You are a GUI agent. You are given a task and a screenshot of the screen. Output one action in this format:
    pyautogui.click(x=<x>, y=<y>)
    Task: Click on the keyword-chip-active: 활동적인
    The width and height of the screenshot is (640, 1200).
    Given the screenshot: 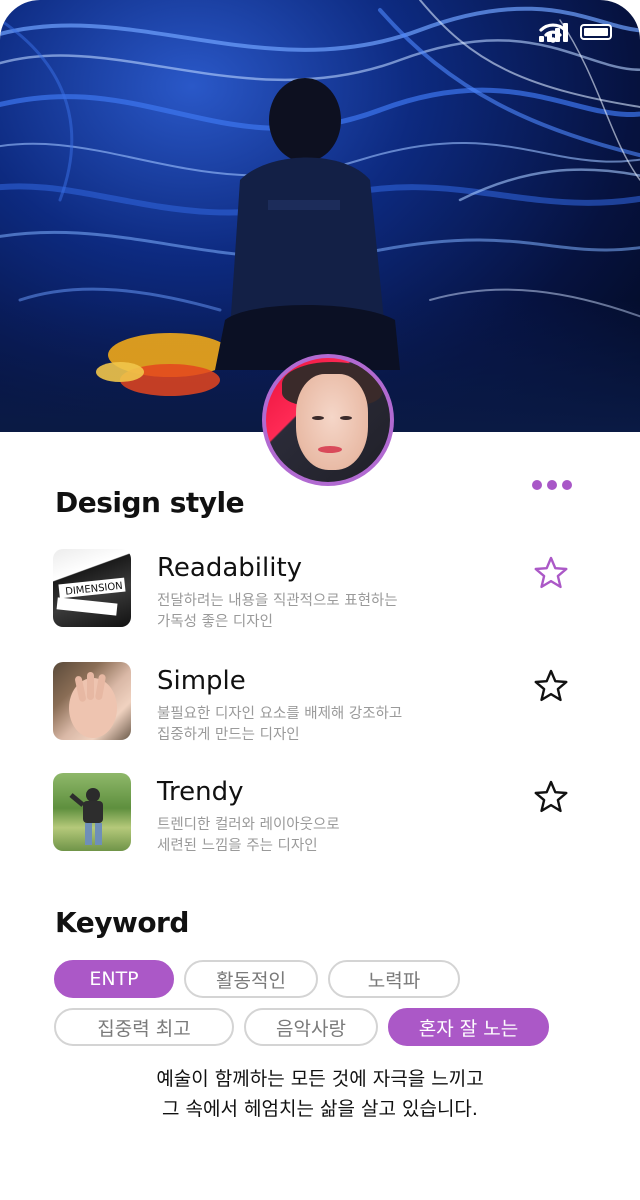 What is the action you would take?
    pyautogui.click(x=251, y=979)
    